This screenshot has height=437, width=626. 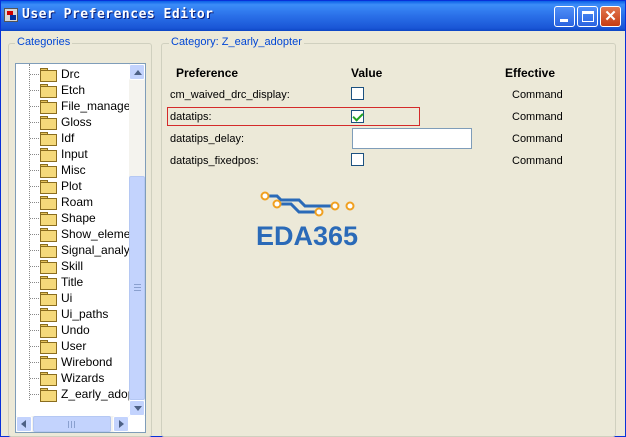 I want to click on column-header-effective: Effective, so click(x=530, y=73).